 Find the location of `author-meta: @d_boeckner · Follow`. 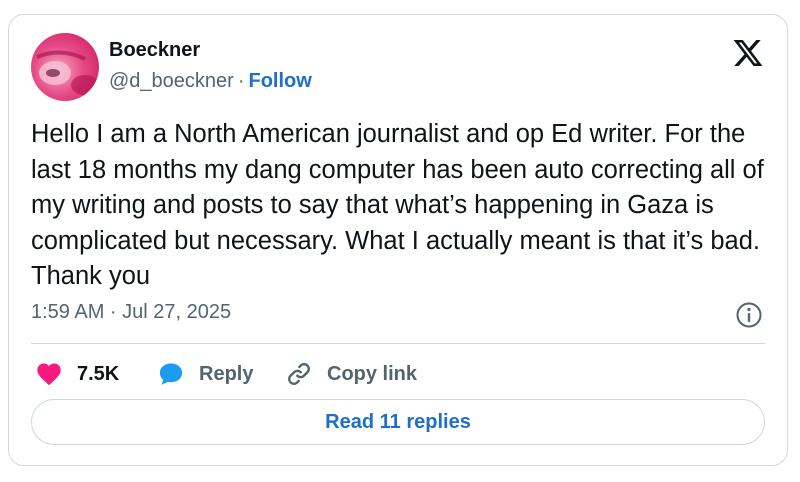

author-meta: @d_boeckner · Follow is located at coordinates (210, 81).